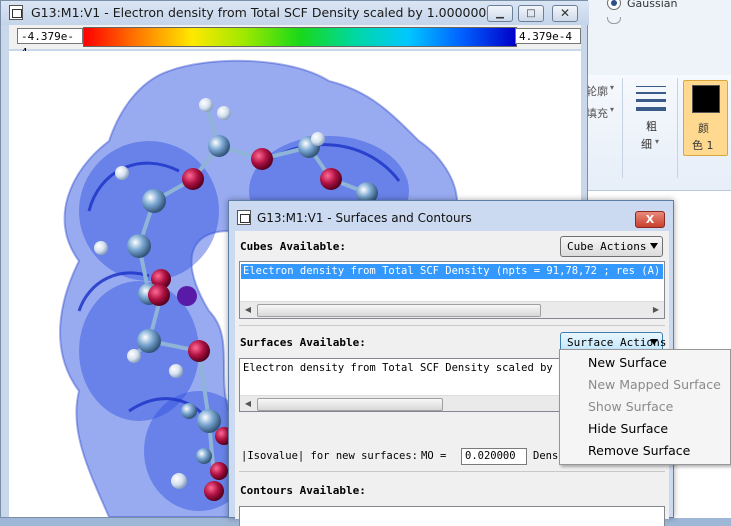  What do you see at coordinates (300, 37) in the screenshot?
I see `color-gradient-bar` at bounding box center [300, 37].